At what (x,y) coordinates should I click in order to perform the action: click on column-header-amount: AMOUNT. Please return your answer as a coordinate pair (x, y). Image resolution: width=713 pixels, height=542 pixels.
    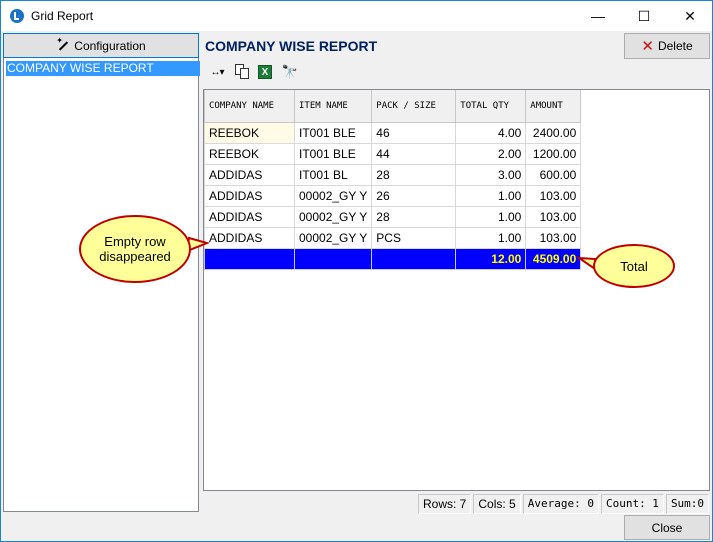
    Looking at the image, I should click on (553, 106).